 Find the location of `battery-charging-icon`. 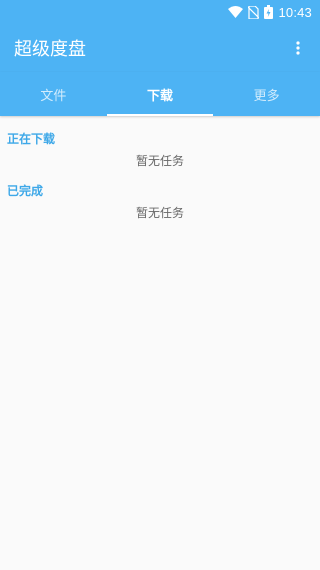

battery-charging-icon is located at coordinates (269, 12).